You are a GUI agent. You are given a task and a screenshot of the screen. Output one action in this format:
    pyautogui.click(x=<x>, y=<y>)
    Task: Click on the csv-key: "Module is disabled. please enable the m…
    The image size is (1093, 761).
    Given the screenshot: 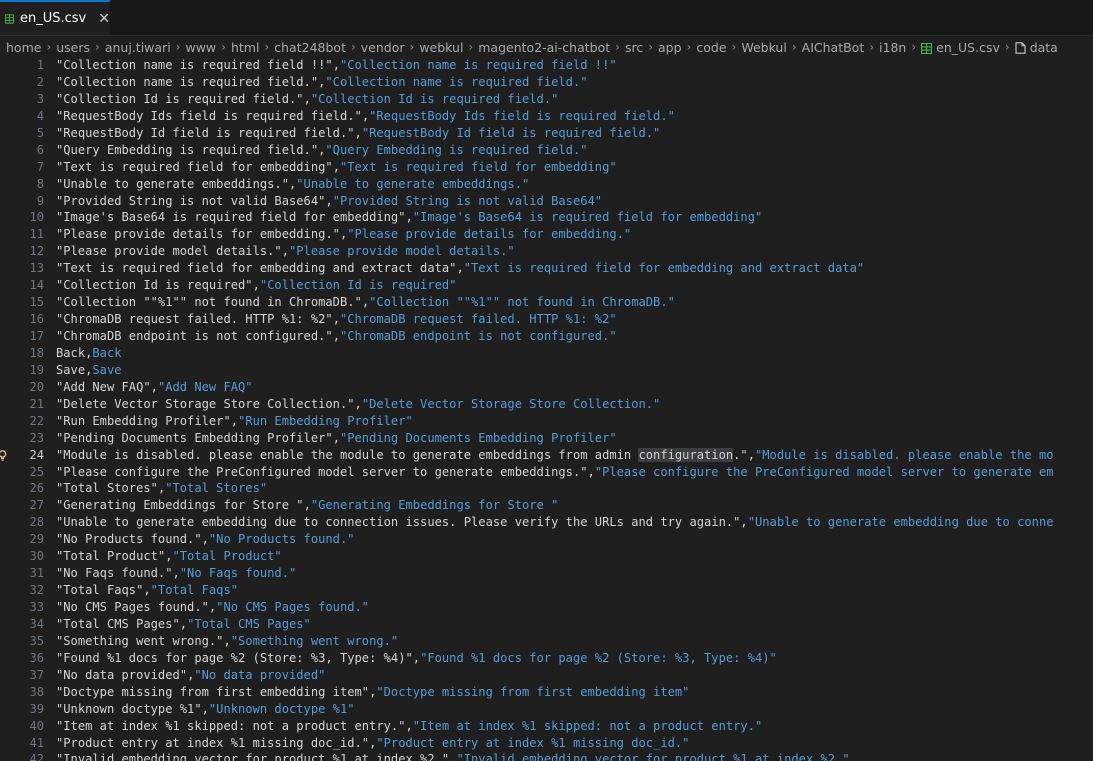 What is the action you would take?
    pyautogui.click(x=402, y=454)
    